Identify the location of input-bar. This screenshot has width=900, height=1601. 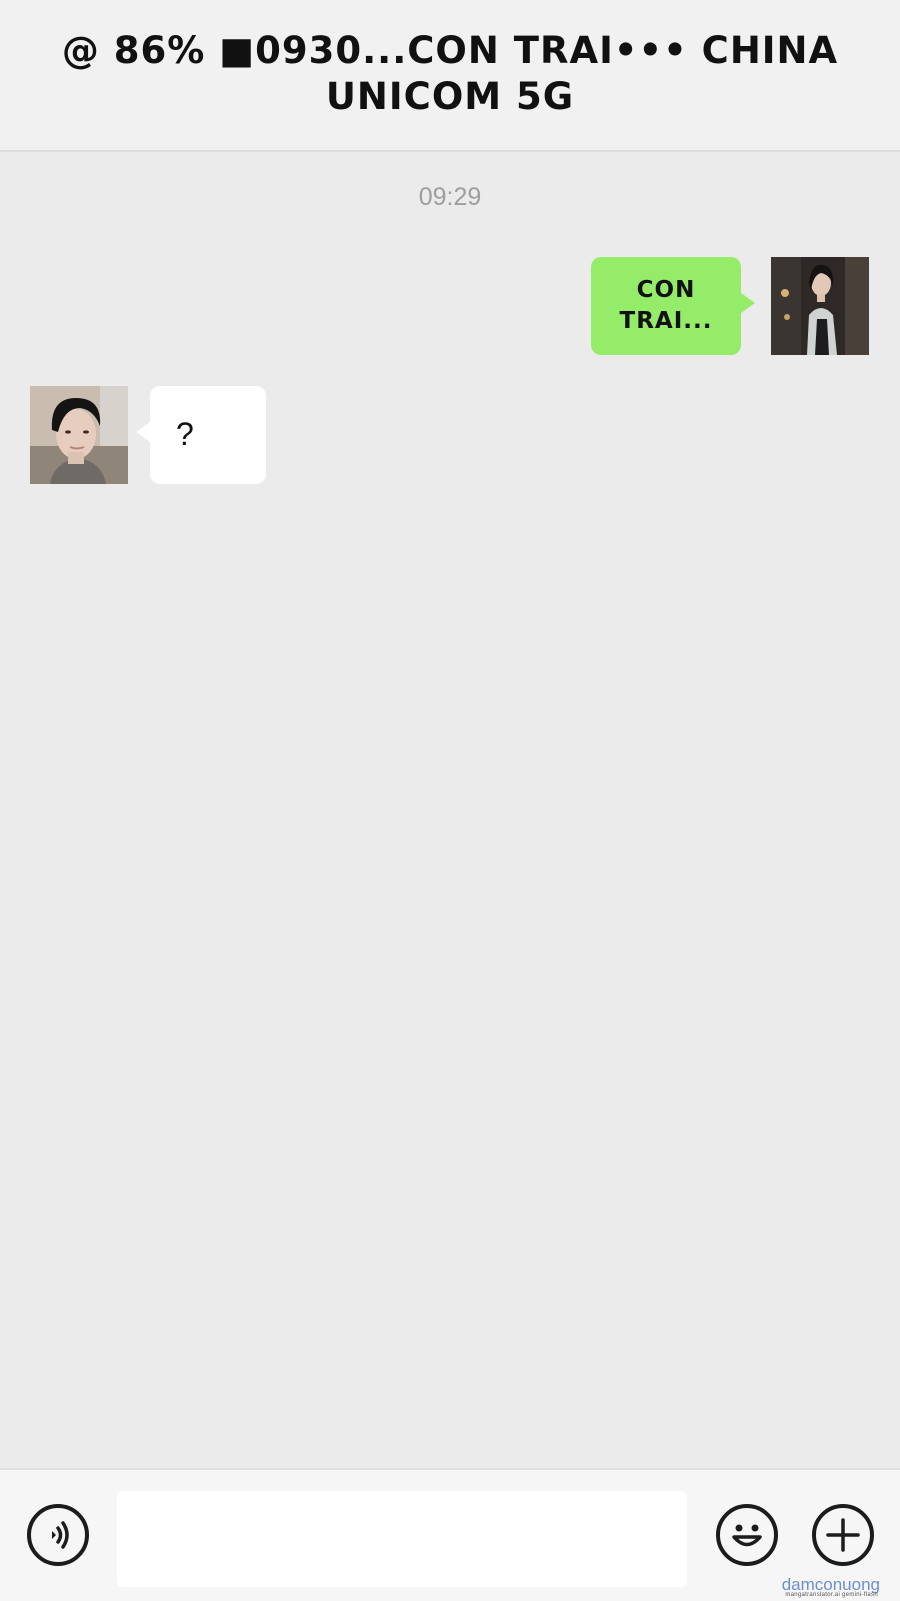
(450, 1534).